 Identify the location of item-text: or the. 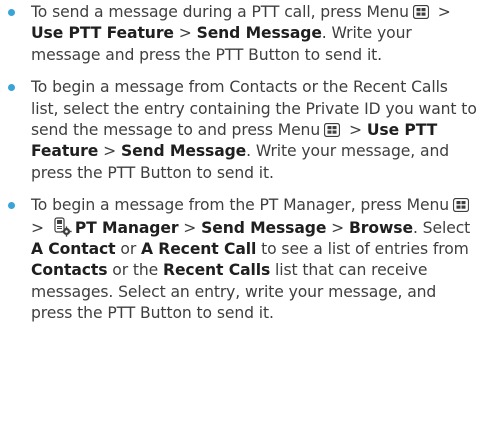
(135, 270).